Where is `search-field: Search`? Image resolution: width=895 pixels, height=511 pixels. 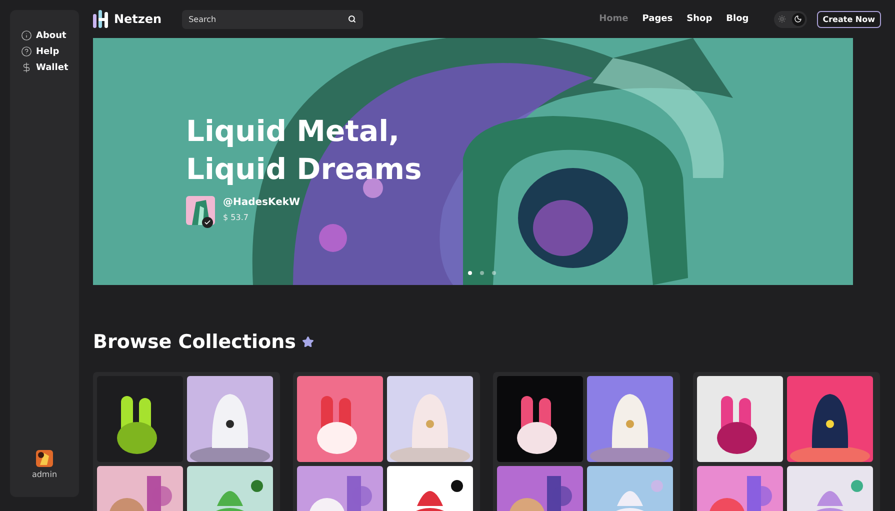 search-field: Search is located at coordinates (272, 19).